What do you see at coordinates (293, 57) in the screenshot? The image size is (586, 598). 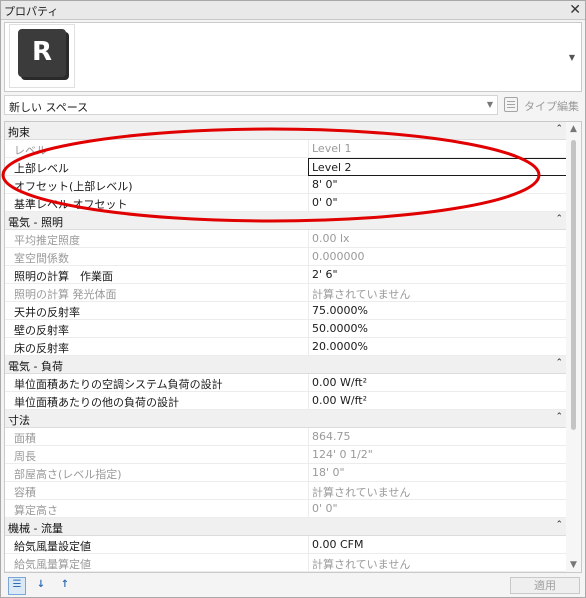 I see `type-preview: R ▼` at bounding box center [293, 57].